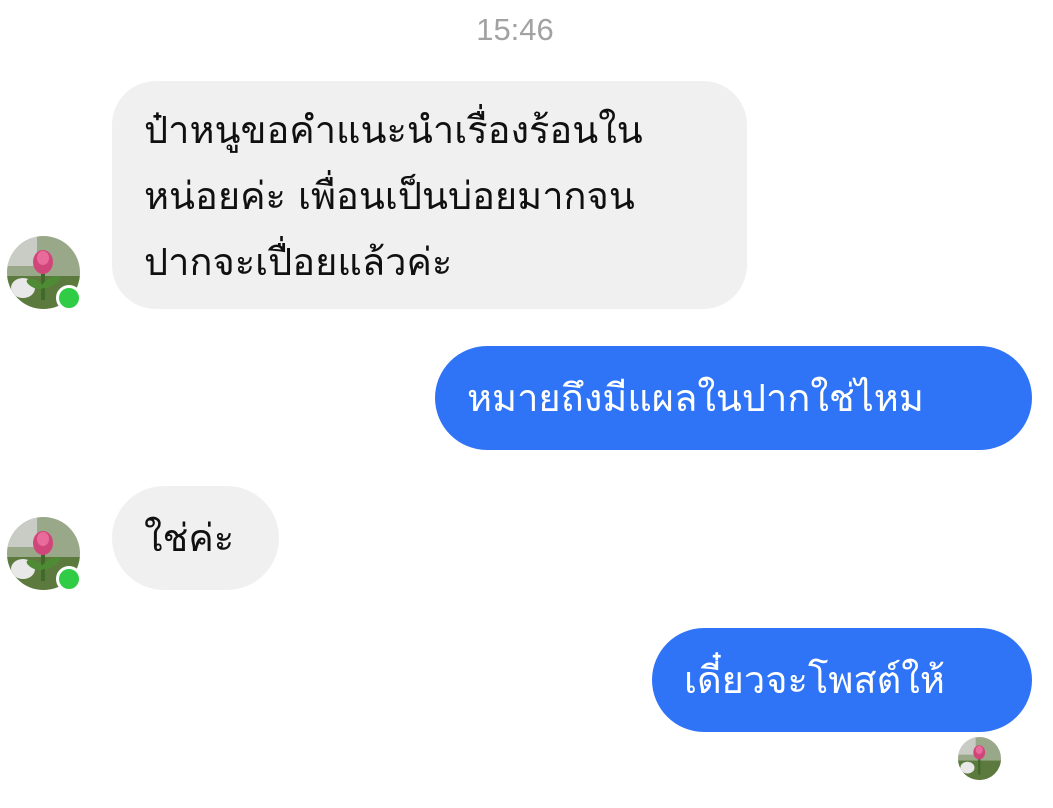 This screenshot has height=808, width=1053. I want to click on seen-avatar-icon, so click(979, 758).